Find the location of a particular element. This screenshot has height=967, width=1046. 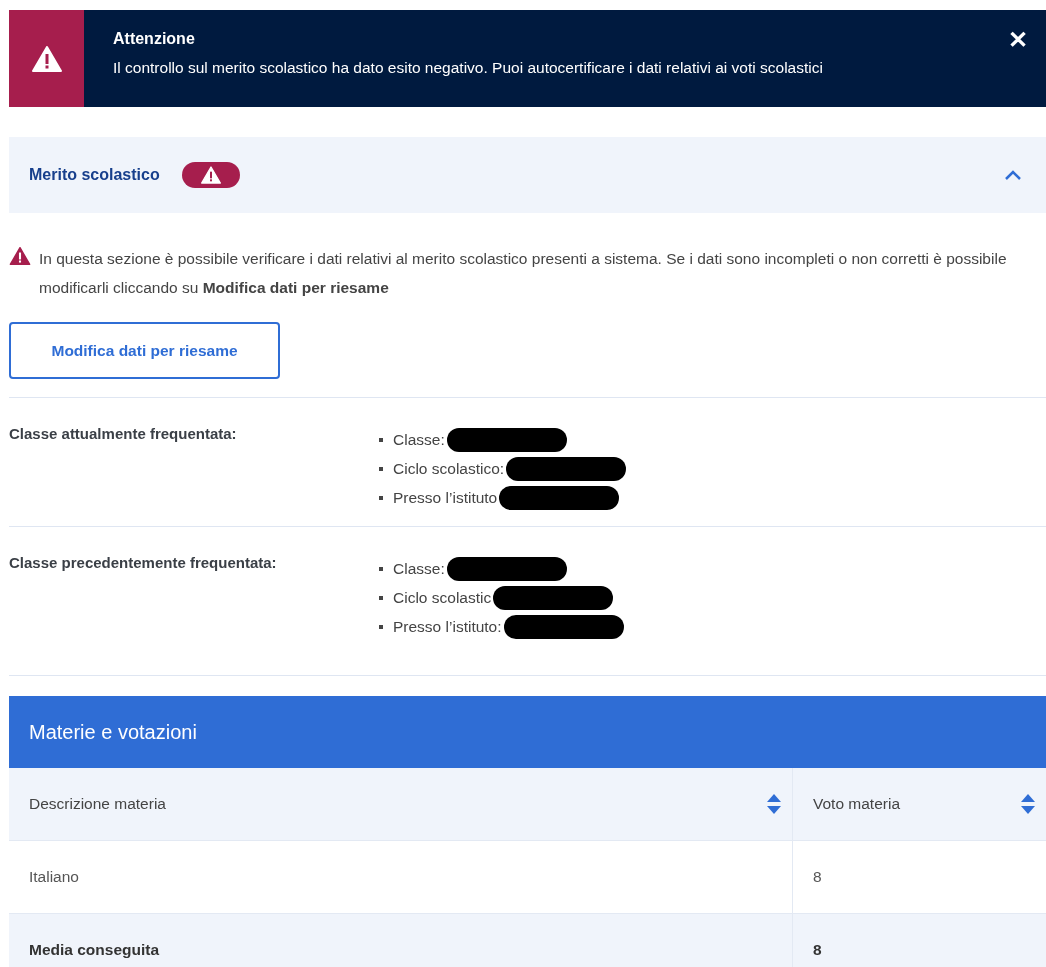

column-header: Voto materia is located at coordinates (919, 804).